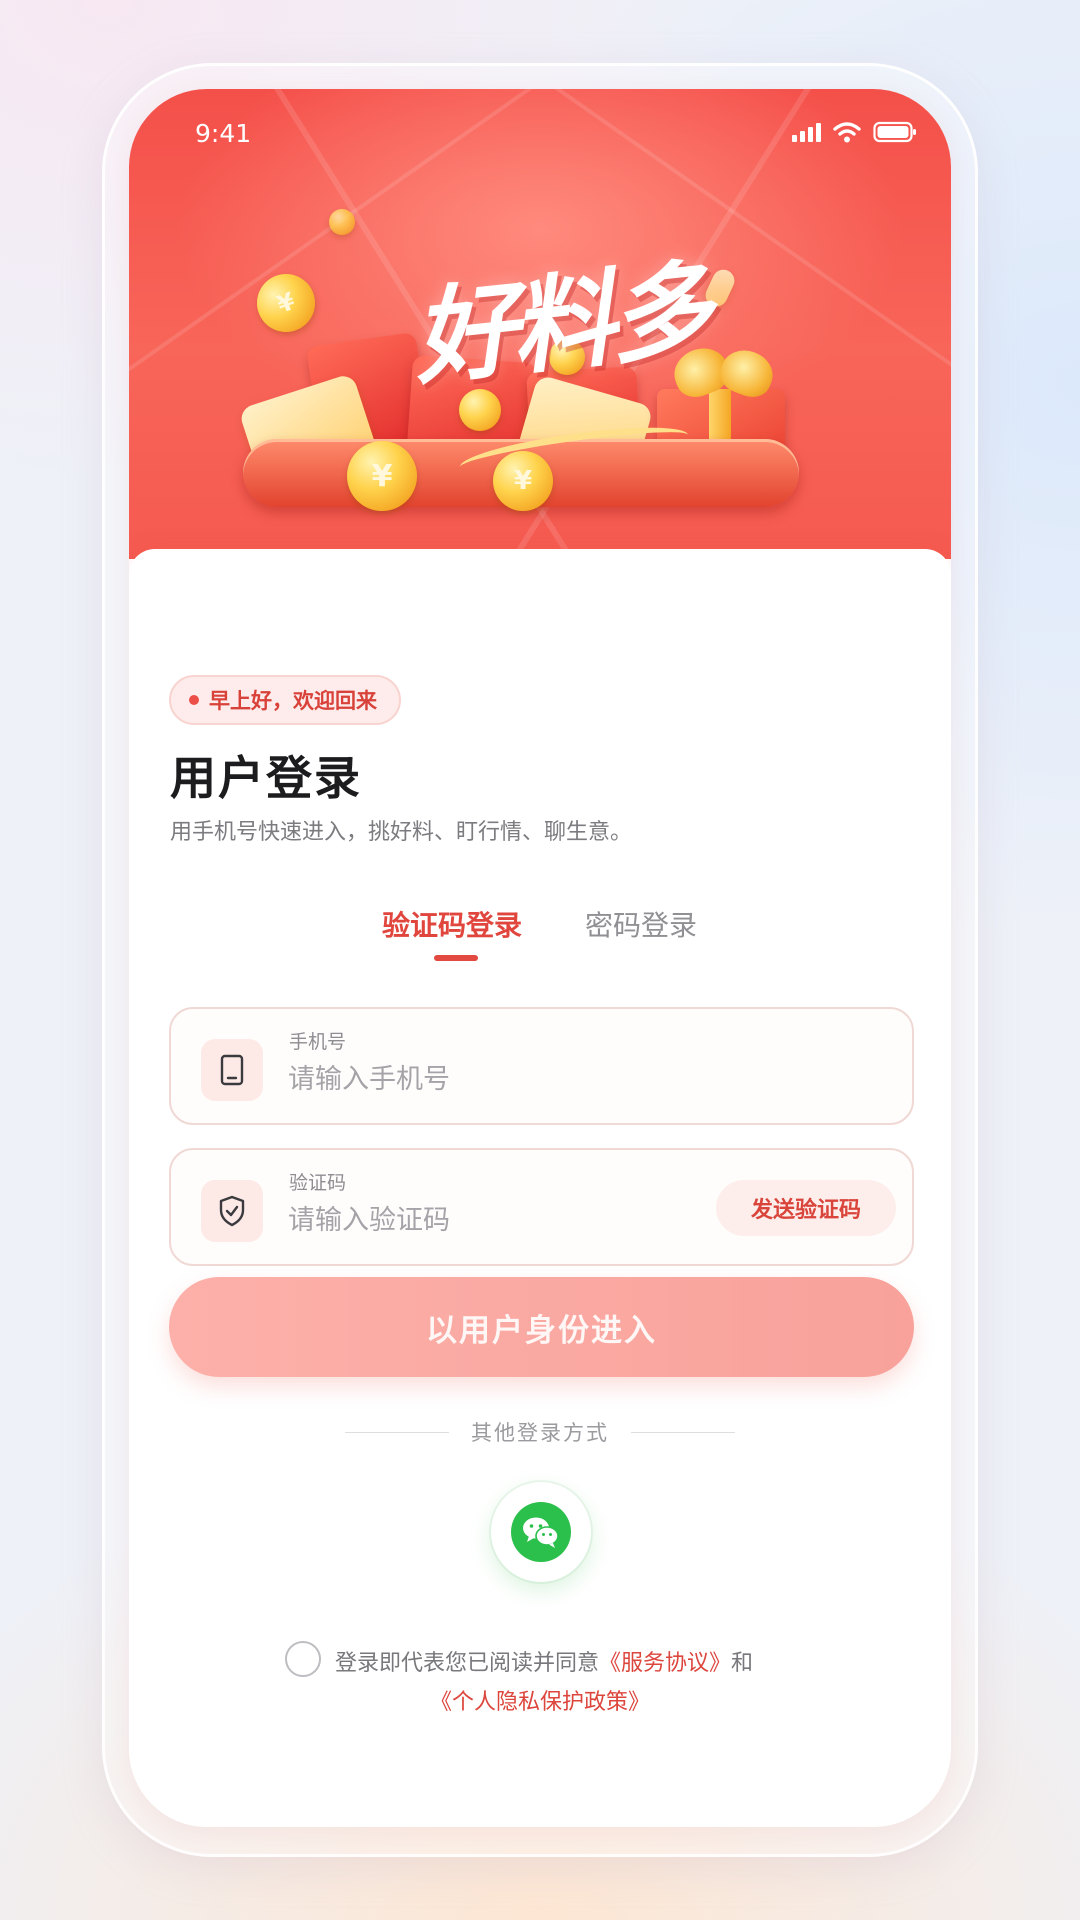  I want to click on greeting-text: 早上好，欢迎回来, so click(293, 701).